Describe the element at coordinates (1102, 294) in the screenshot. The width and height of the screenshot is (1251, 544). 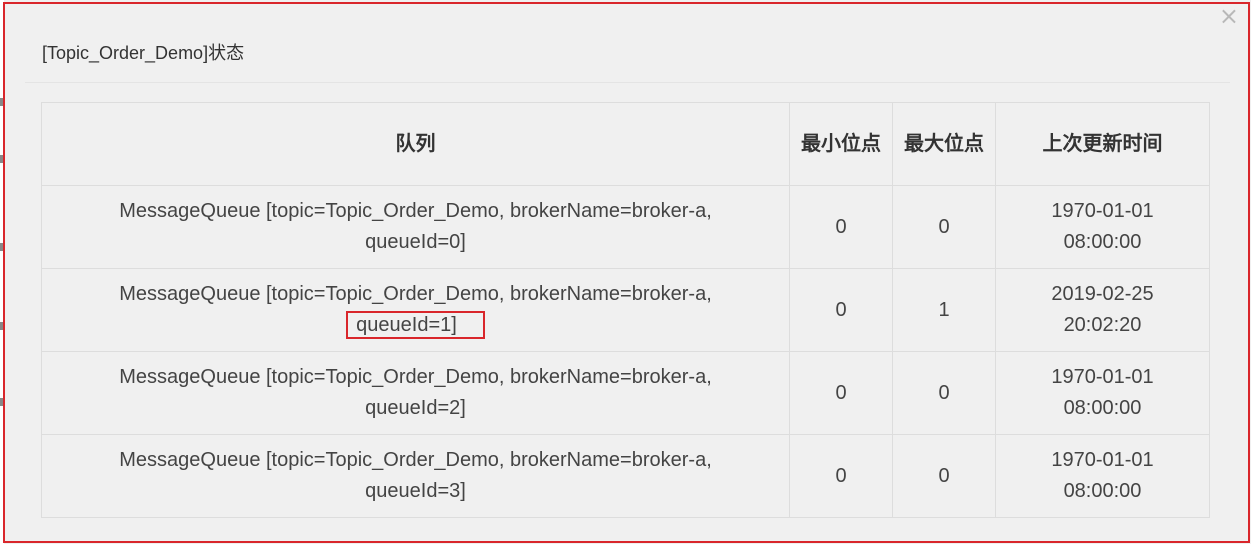
I see `update-date: 2019-02-25` at that location.